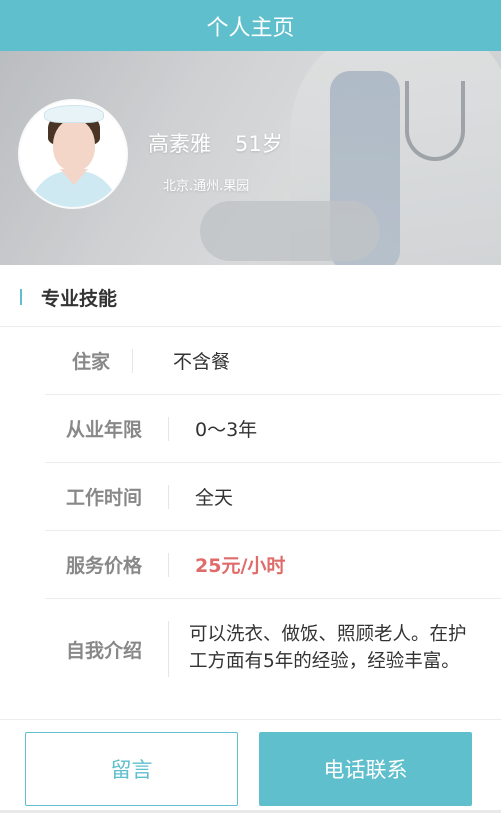  I want to click on detail-label: 住家, so click(91, 362).